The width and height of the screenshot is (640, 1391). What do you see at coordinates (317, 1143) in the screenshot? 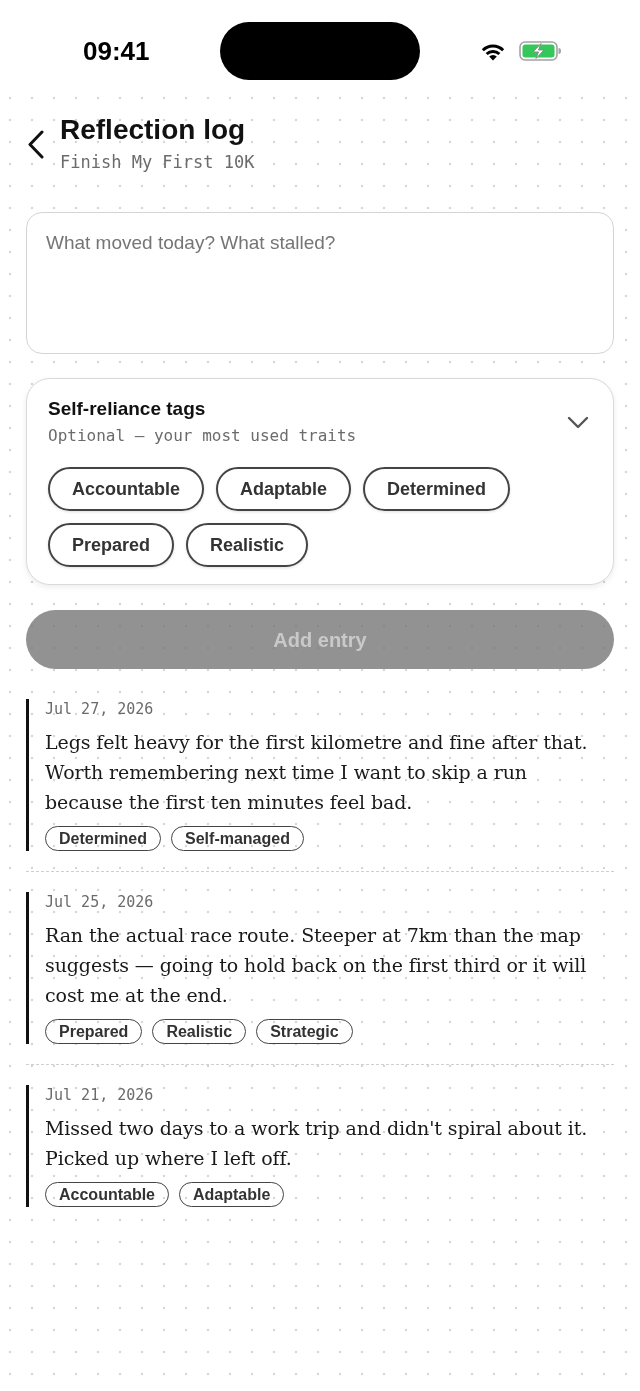
I see `entry-text: Missed two days to a work trip and didn't spiral about it. Picked up where I left off.` at bounding box center [317, 1143].